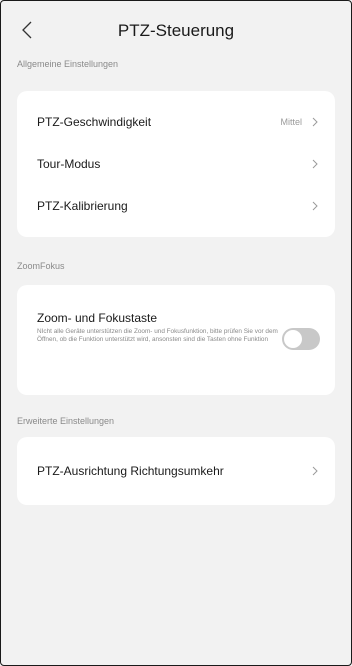  What do you see at coordinates (293, 339) in the screenshot?
I see `toggle-knob` at bounding box center [293, 339].